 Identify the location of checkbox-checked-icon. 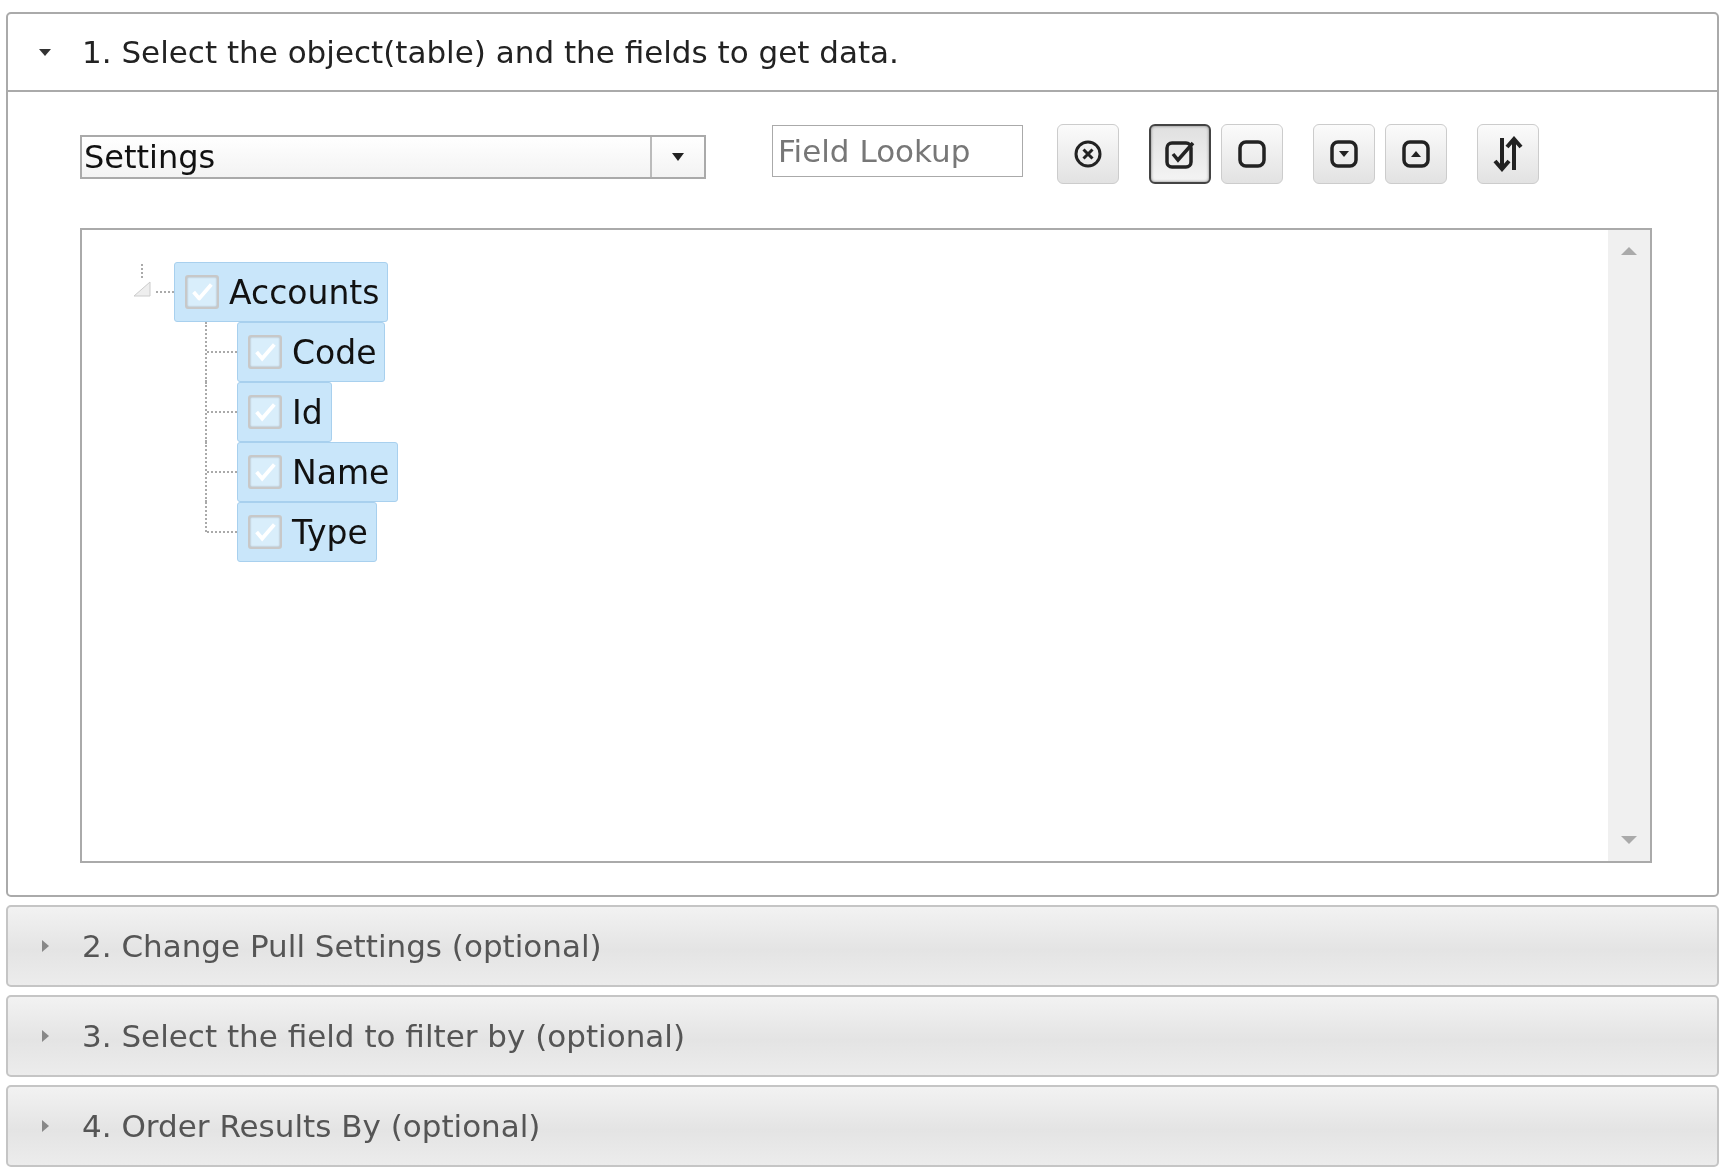
(1180, 154).